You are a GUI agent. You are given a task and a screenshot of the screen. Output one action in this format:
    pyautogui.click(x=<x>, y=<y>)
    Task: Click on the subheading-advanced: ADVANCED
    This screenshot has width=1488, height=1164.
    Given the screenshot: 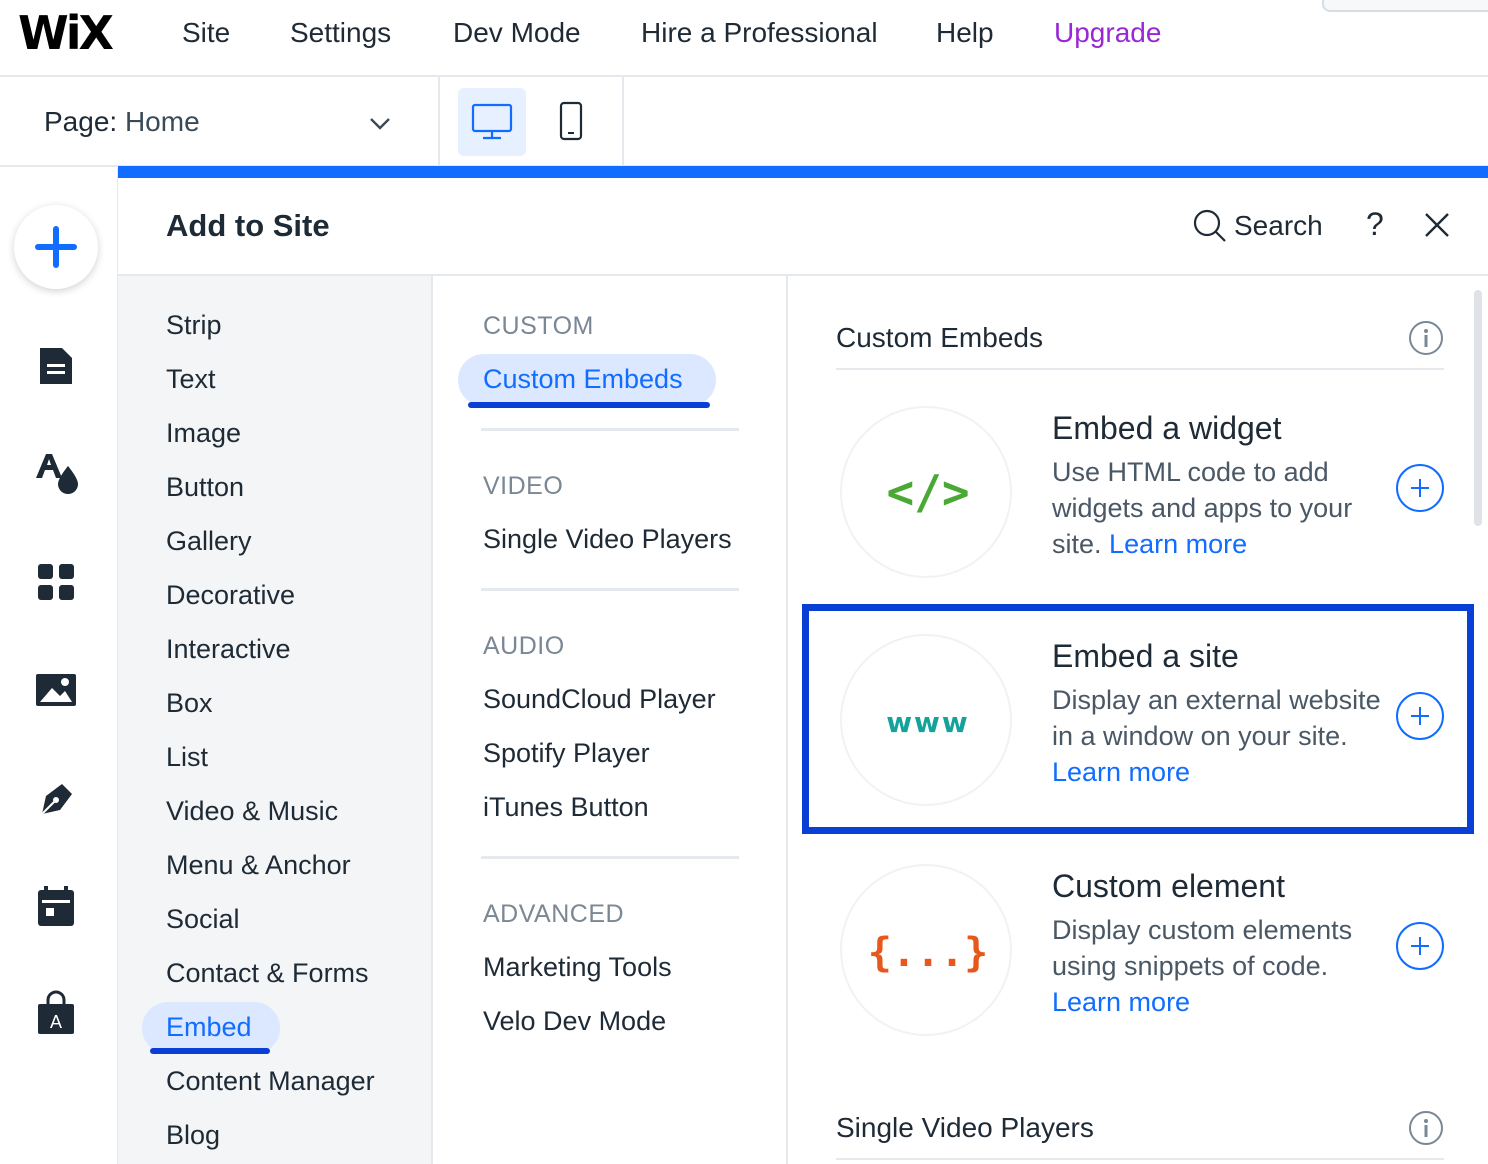 What is the action you would take?
    pyautogui.click(x=554, y=914)
    